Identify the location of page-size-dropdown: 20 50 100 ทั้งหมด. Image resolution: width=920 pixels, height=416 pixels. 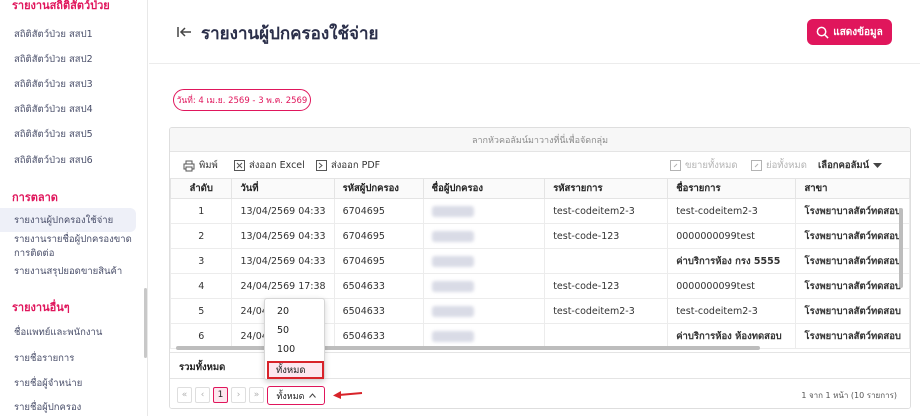
(294, 339).